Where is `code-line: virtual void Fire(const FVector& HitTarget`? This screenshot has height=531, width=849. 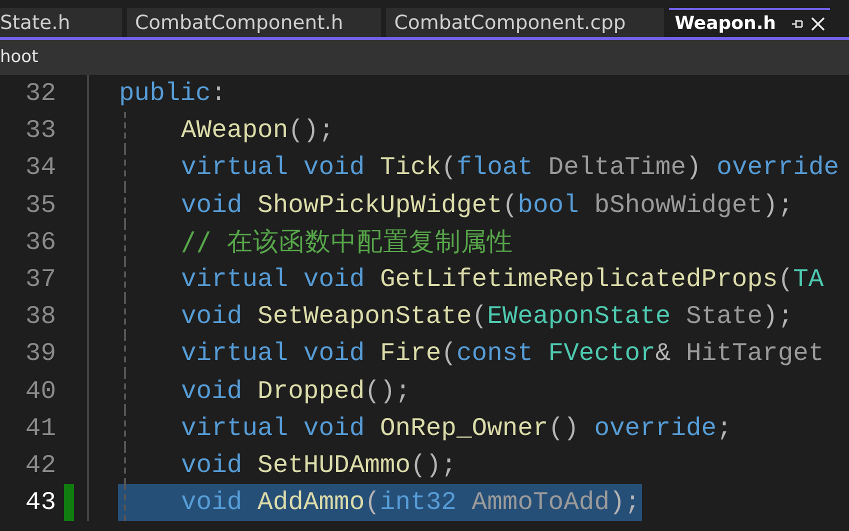 code-line: virtual void Fire(const FVector& HitTarget is located at coordinates (472, 353).